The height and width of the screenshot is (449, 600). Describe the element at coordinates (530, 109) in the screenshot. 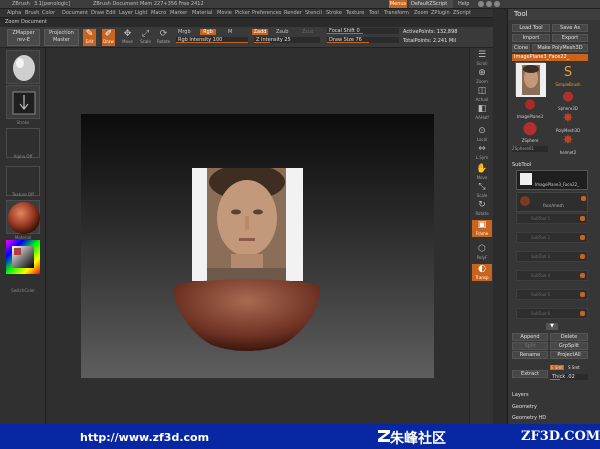

I see `imageplane-tool: ● ImagePlane3` at that location.